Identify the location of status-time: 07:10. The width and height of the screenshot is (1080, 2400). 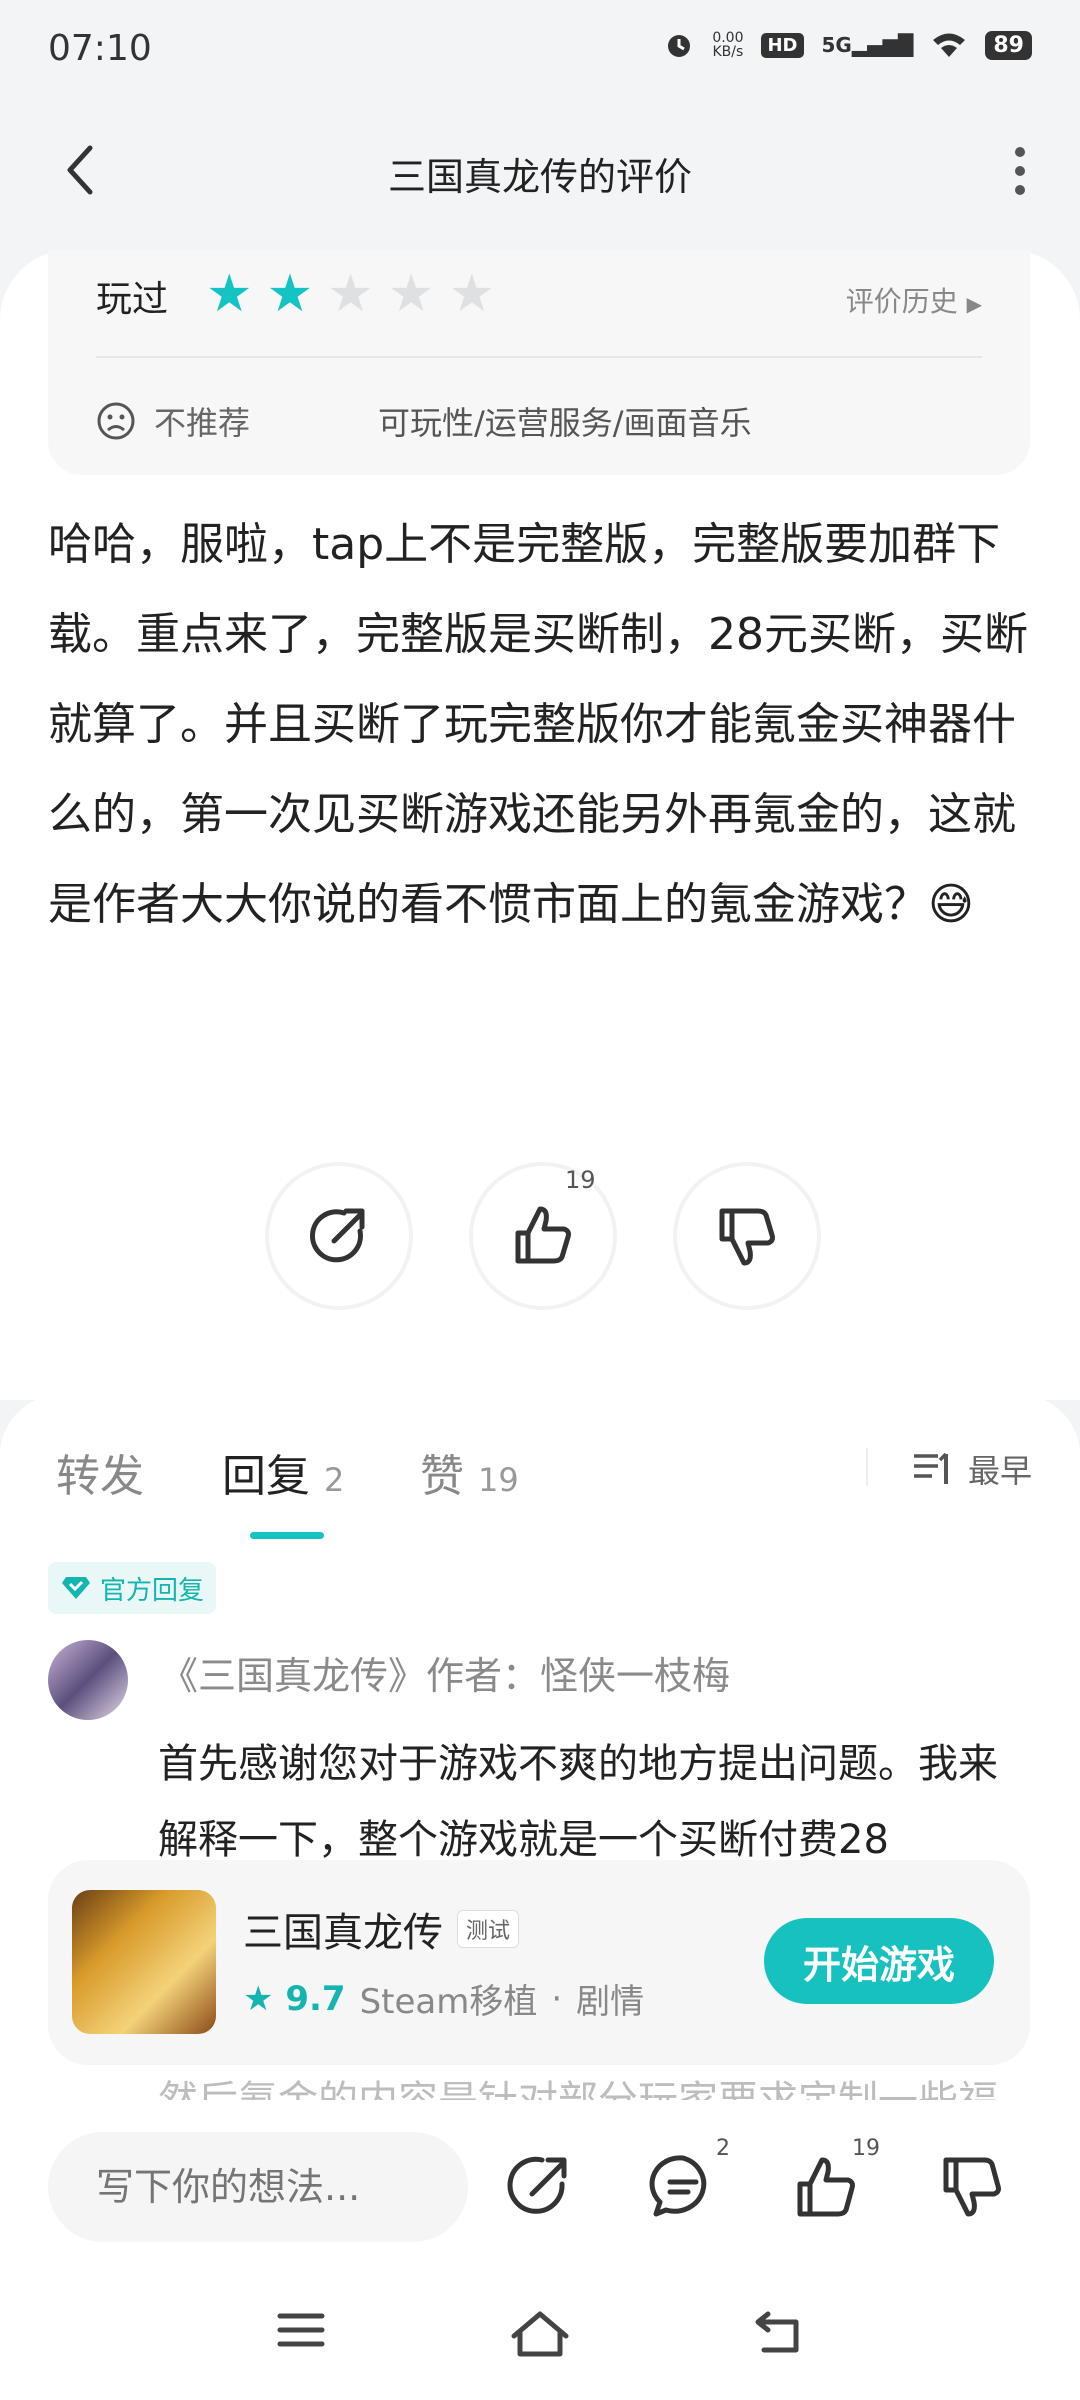
(100, 48).